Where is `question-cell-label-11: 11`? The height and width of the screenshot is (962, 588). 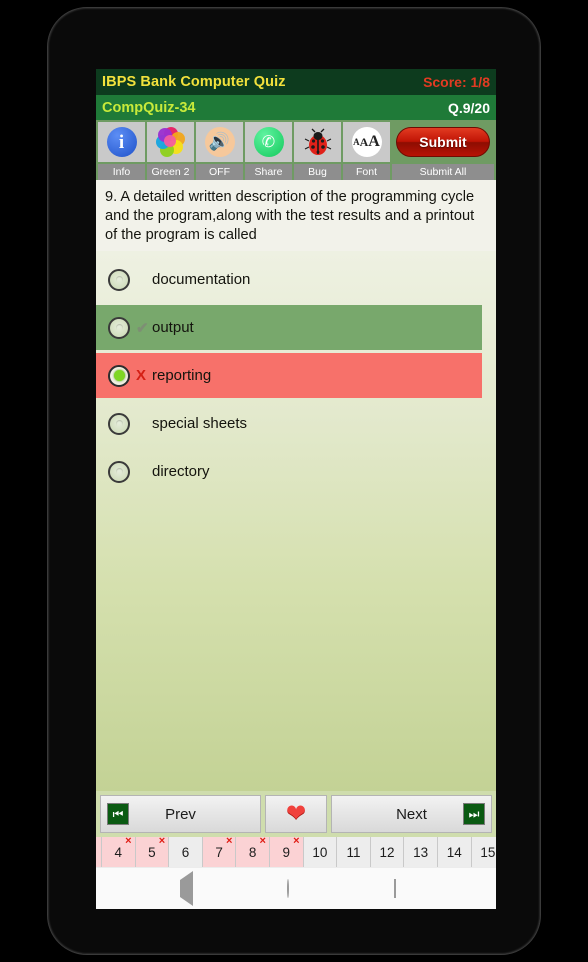 question-cell-label-11: 11 is located at coordinates (353, 852).